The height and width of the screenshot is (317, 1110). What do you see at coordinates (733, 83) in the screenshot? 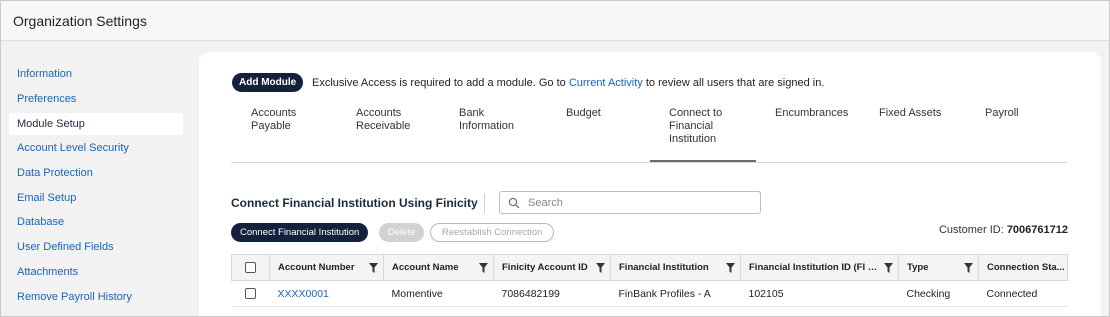
I see `message-suffix: to review all users that are signed in.` at bounding box center [733, 83].